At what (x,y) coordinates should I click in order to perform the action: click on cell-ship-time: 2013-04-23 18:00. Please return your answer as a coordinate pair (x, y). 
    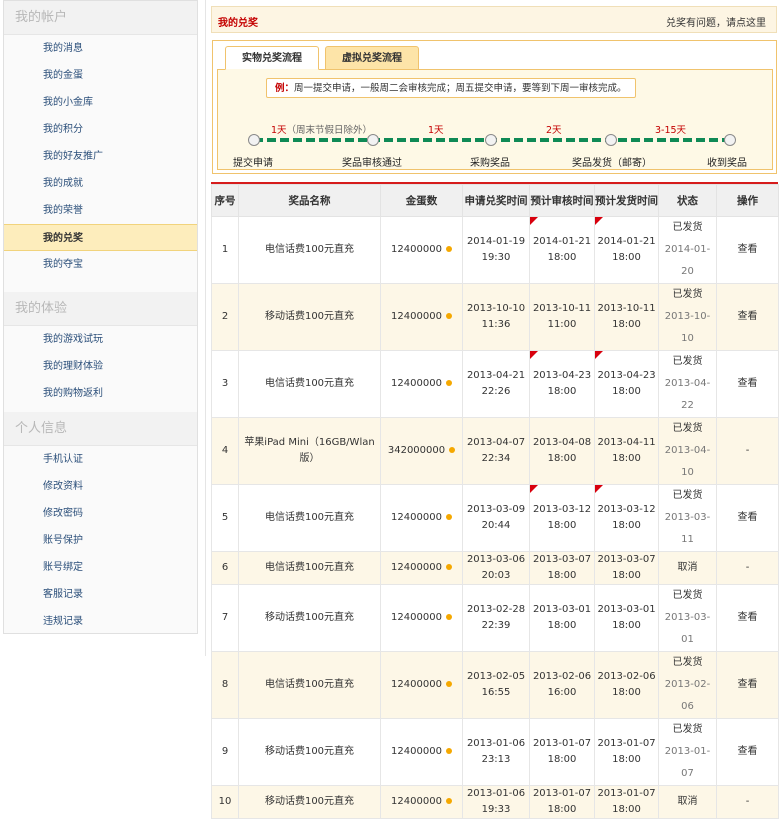
    Looking at the image, I should click on (626, 384).